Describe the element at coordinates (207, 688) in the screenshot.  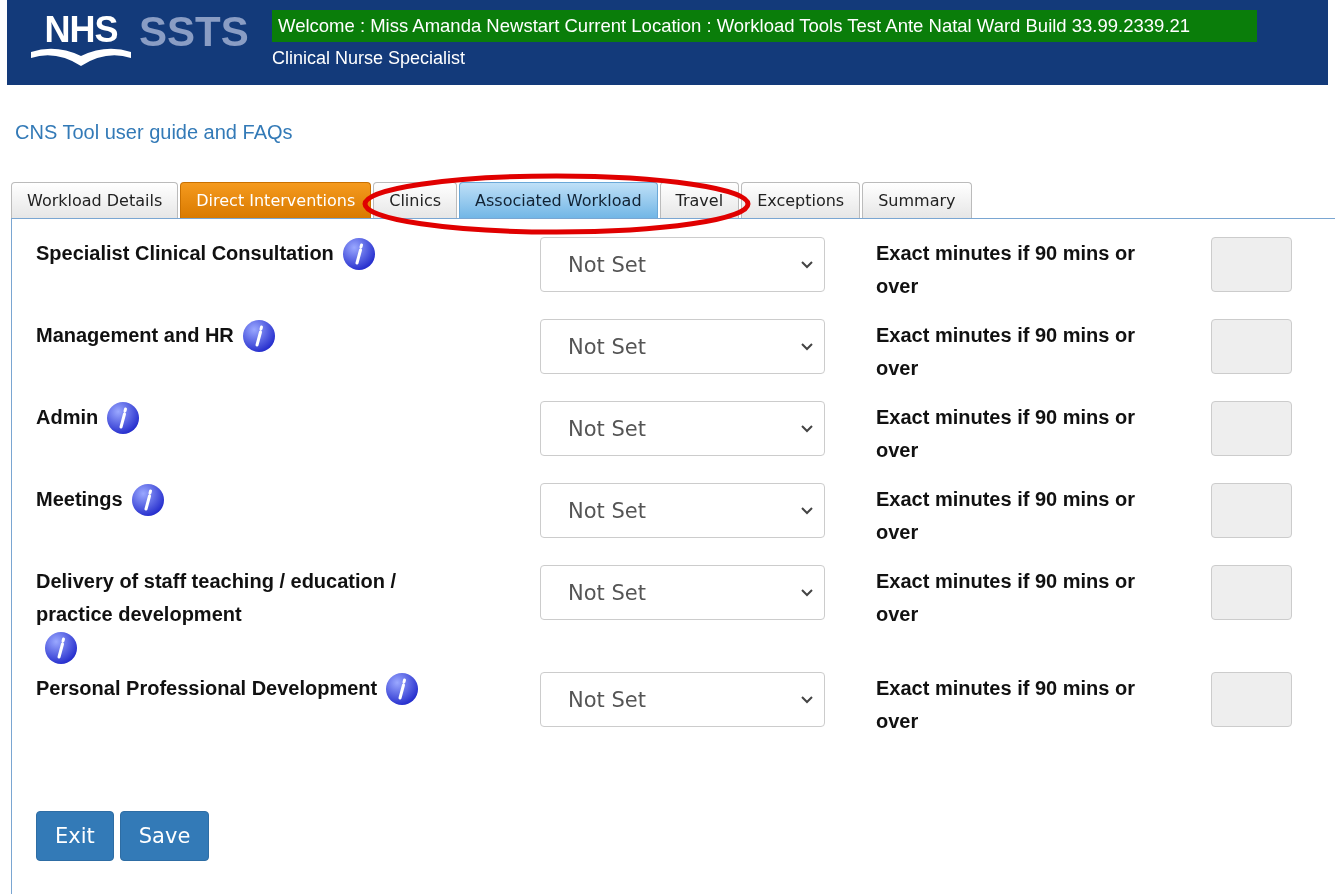
I see `activity-label: Personal Professional Development` at that location.